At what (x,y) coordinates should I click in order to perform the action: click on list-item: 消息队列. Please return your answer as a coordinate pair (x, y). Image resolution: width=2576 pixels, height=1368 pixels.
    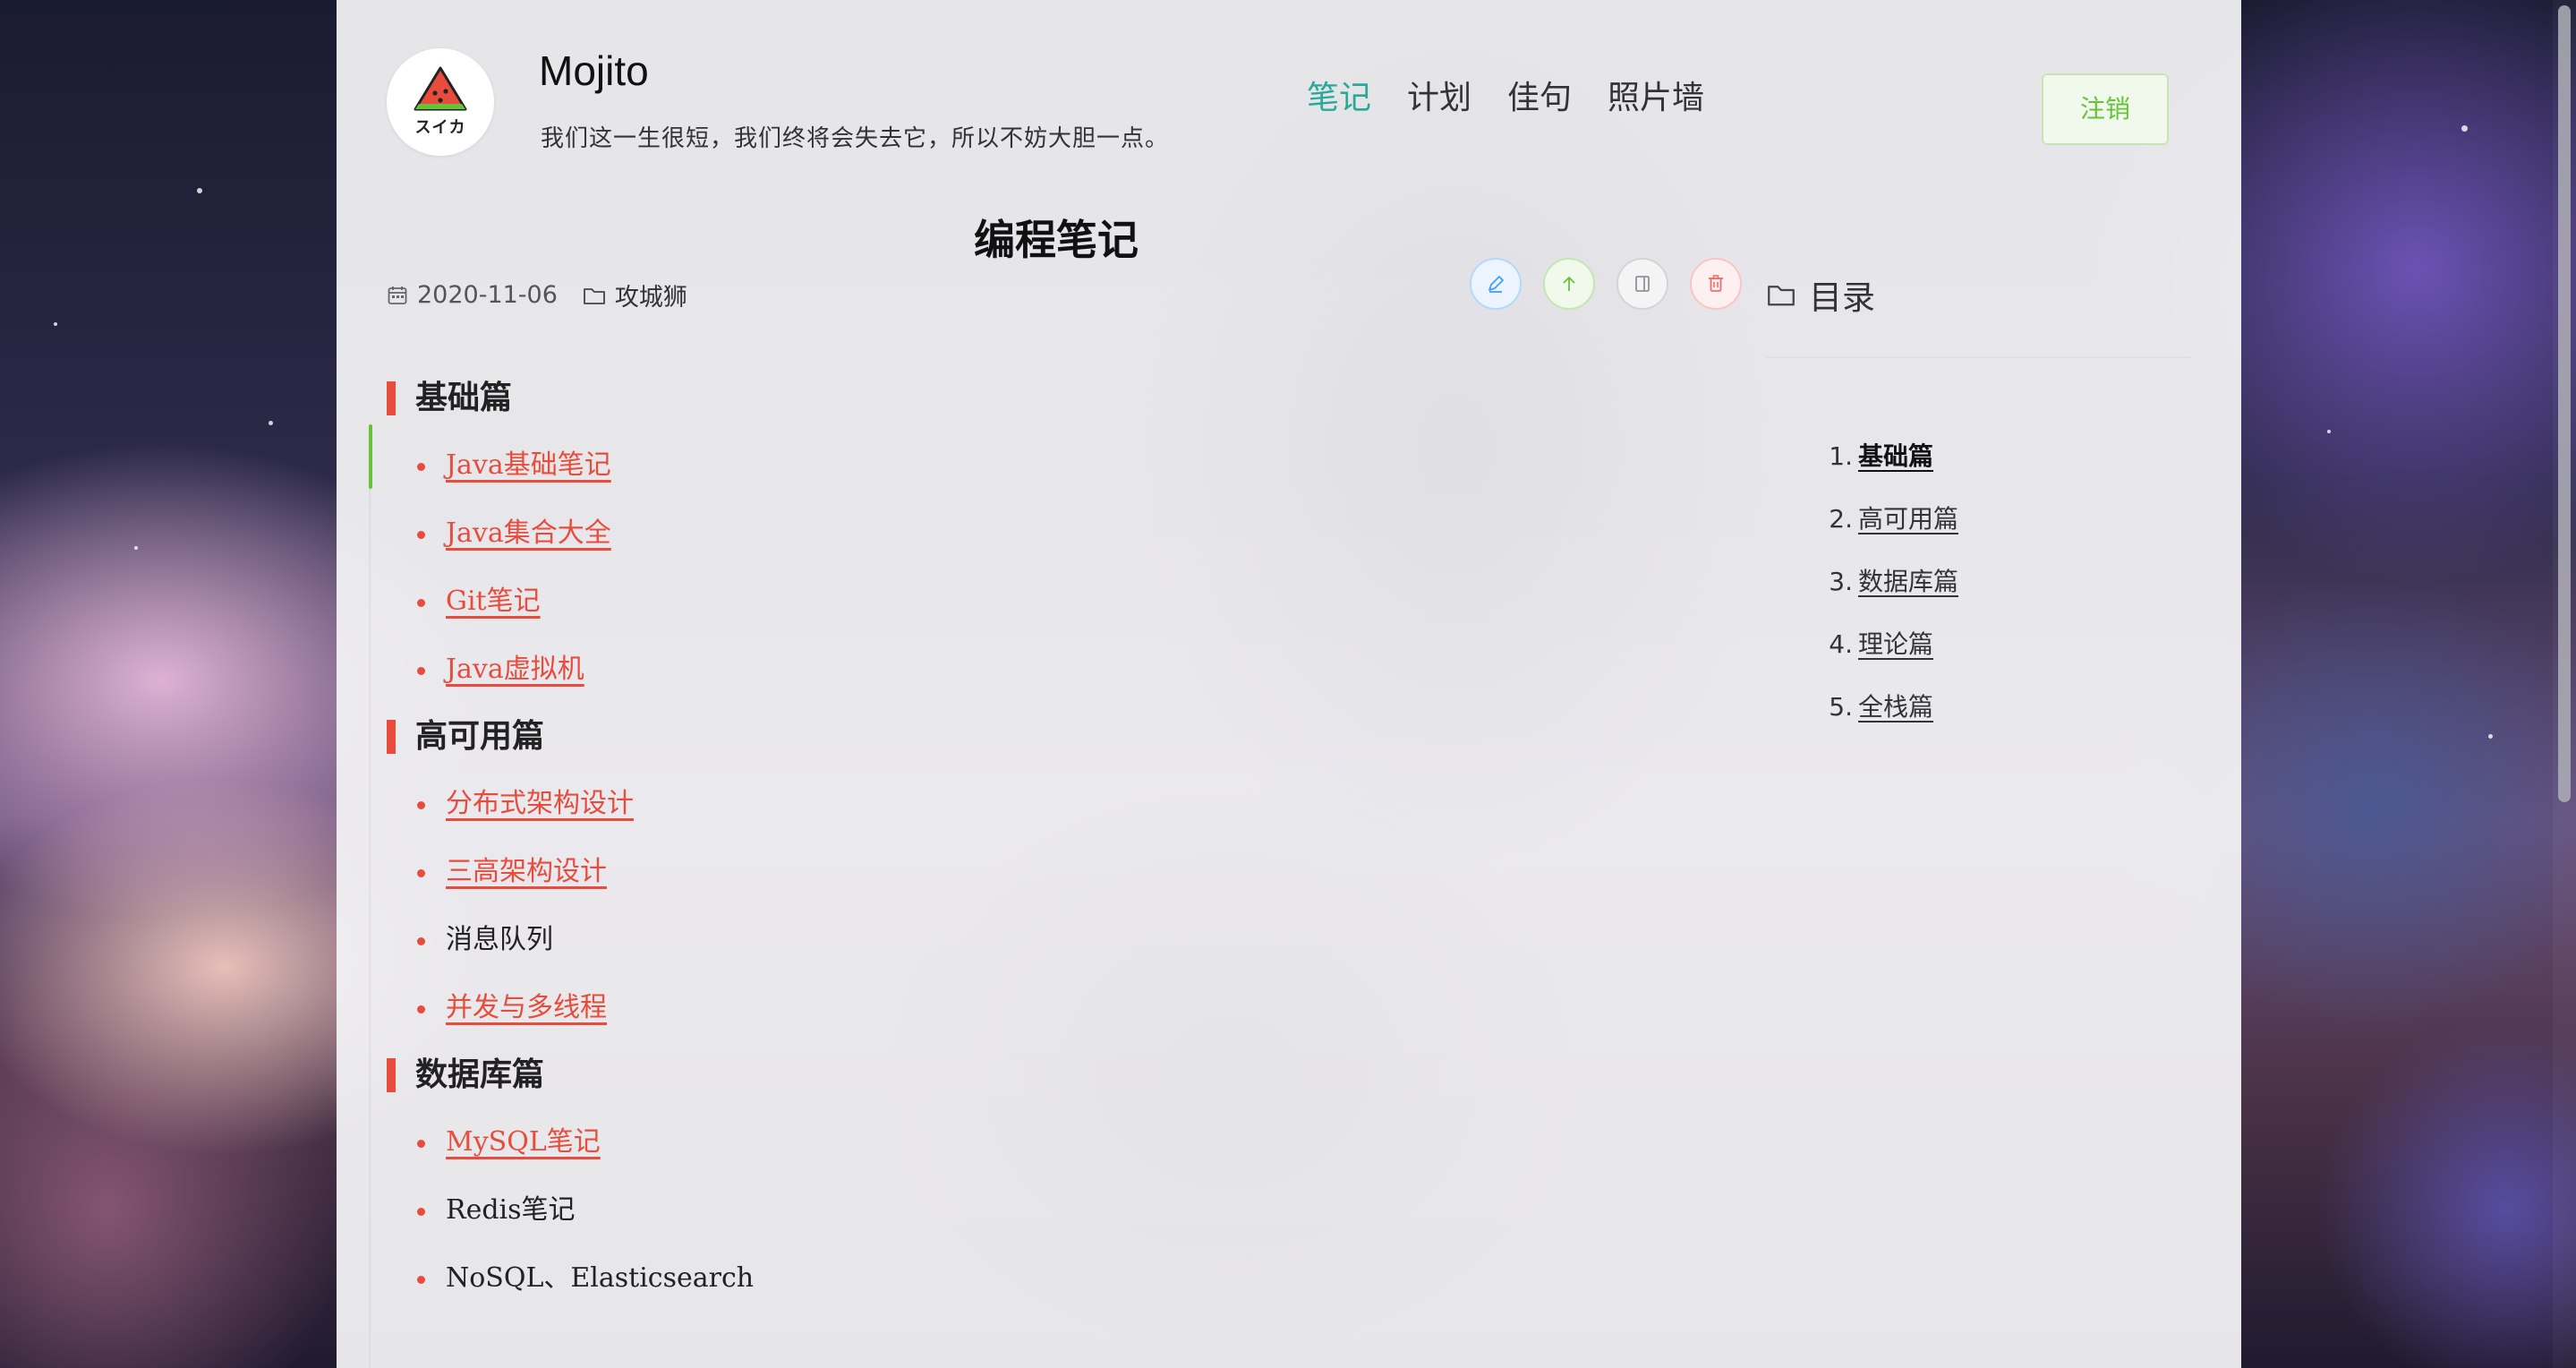
    Looking at the image, I should click on (879, 940).